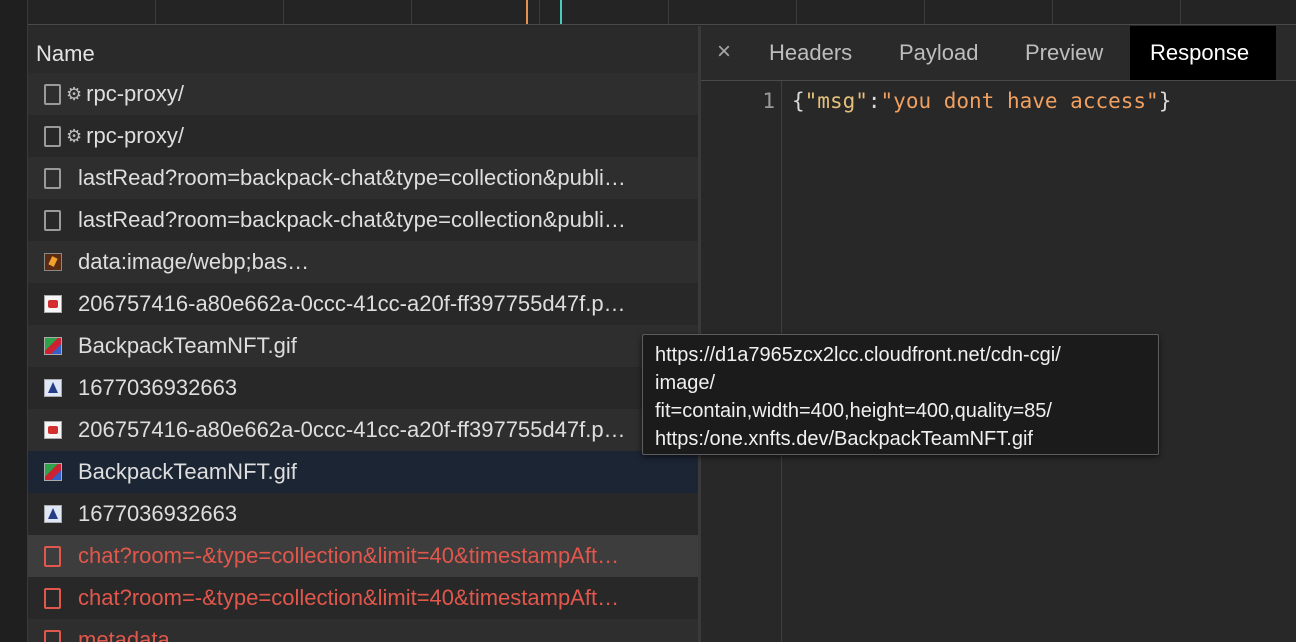  What do you see at coordinates (14, 321) in the screenshot?
I see `left-gutter` at bounding box center [14, 321].